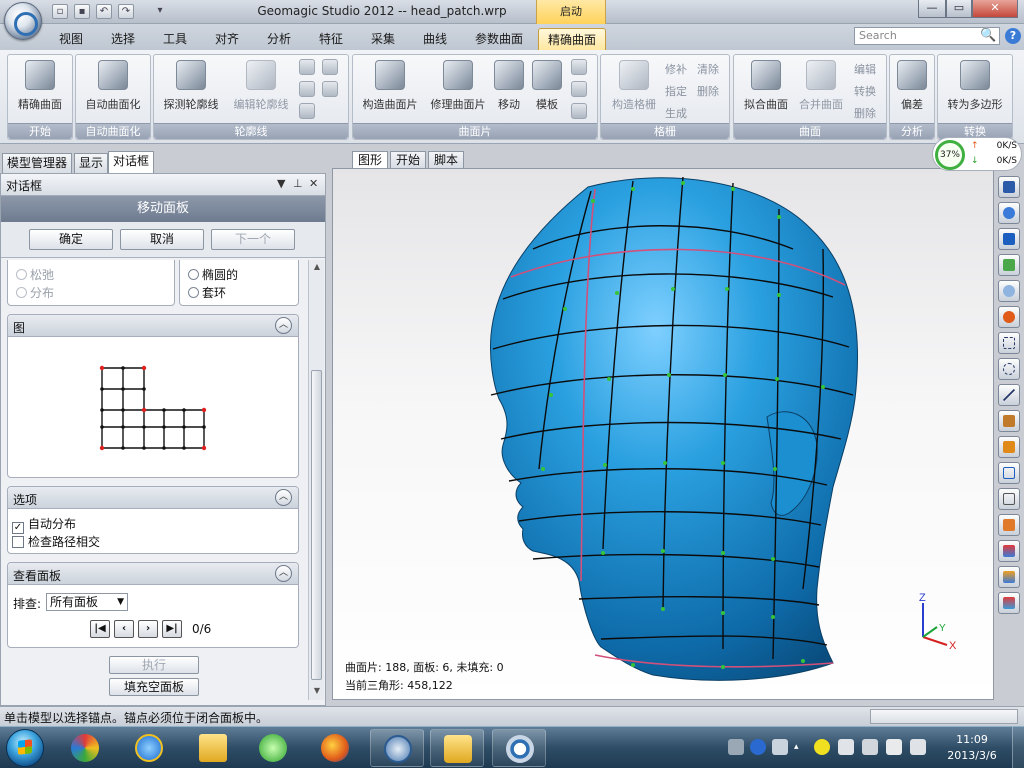 This screenshot has width=1024, height=768. What do you see at coordinates (435, 39) in the screenshot?
I see `tab-curves: 曲线` at bounding box center [435, 39].